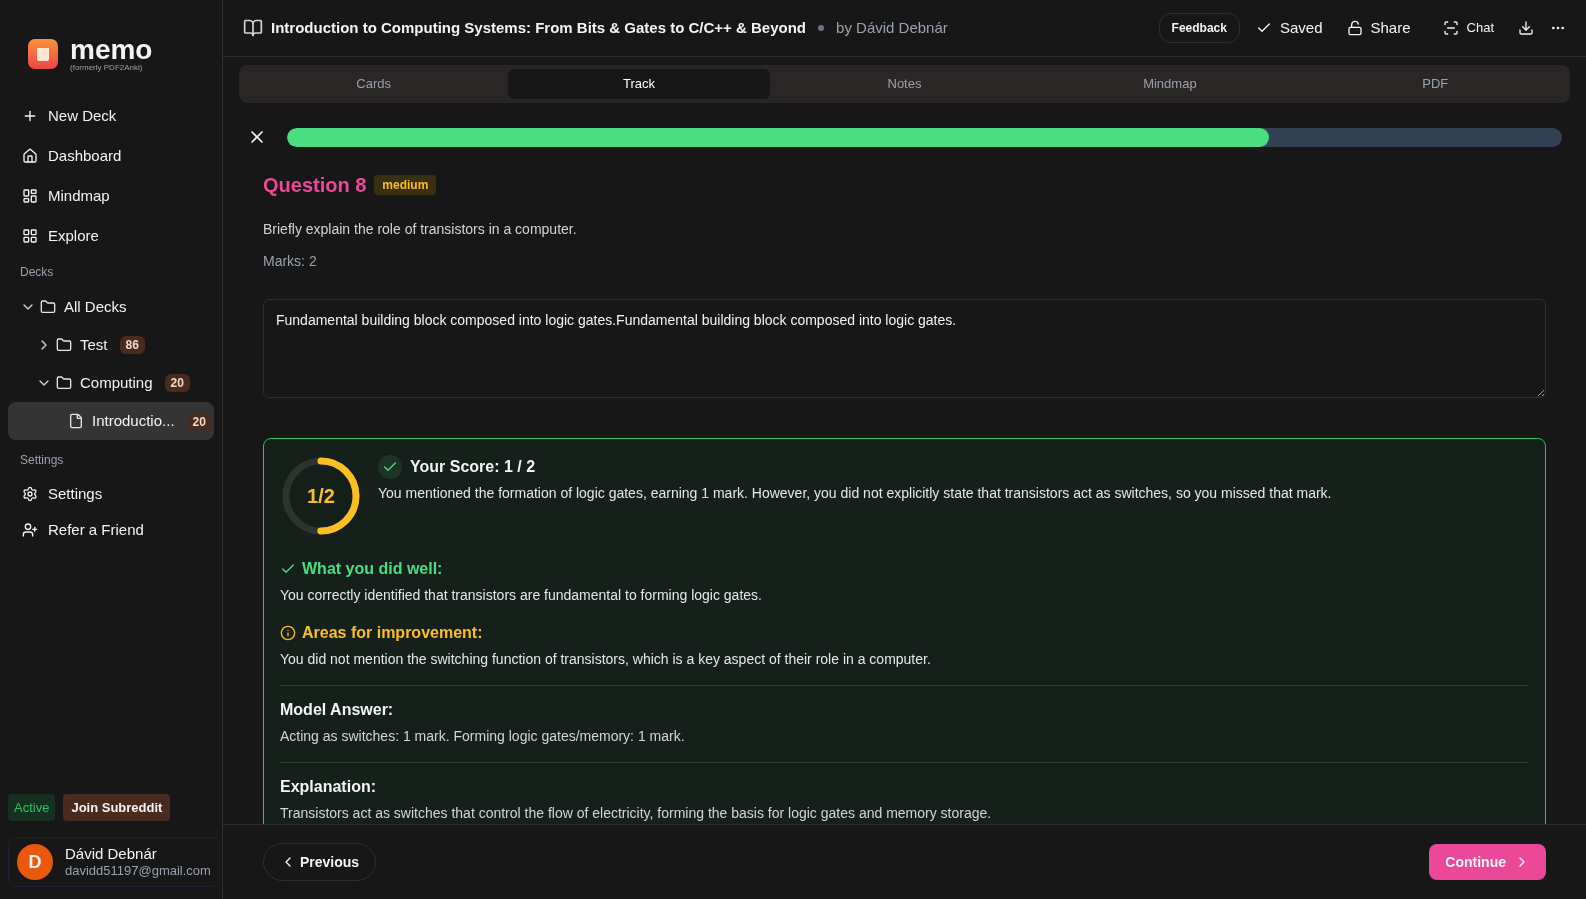  What do you see at coordinates (117, 807) in the screenshot?
I see `subreddit-button: Join Subreddit` at bounding box center [117, 807].